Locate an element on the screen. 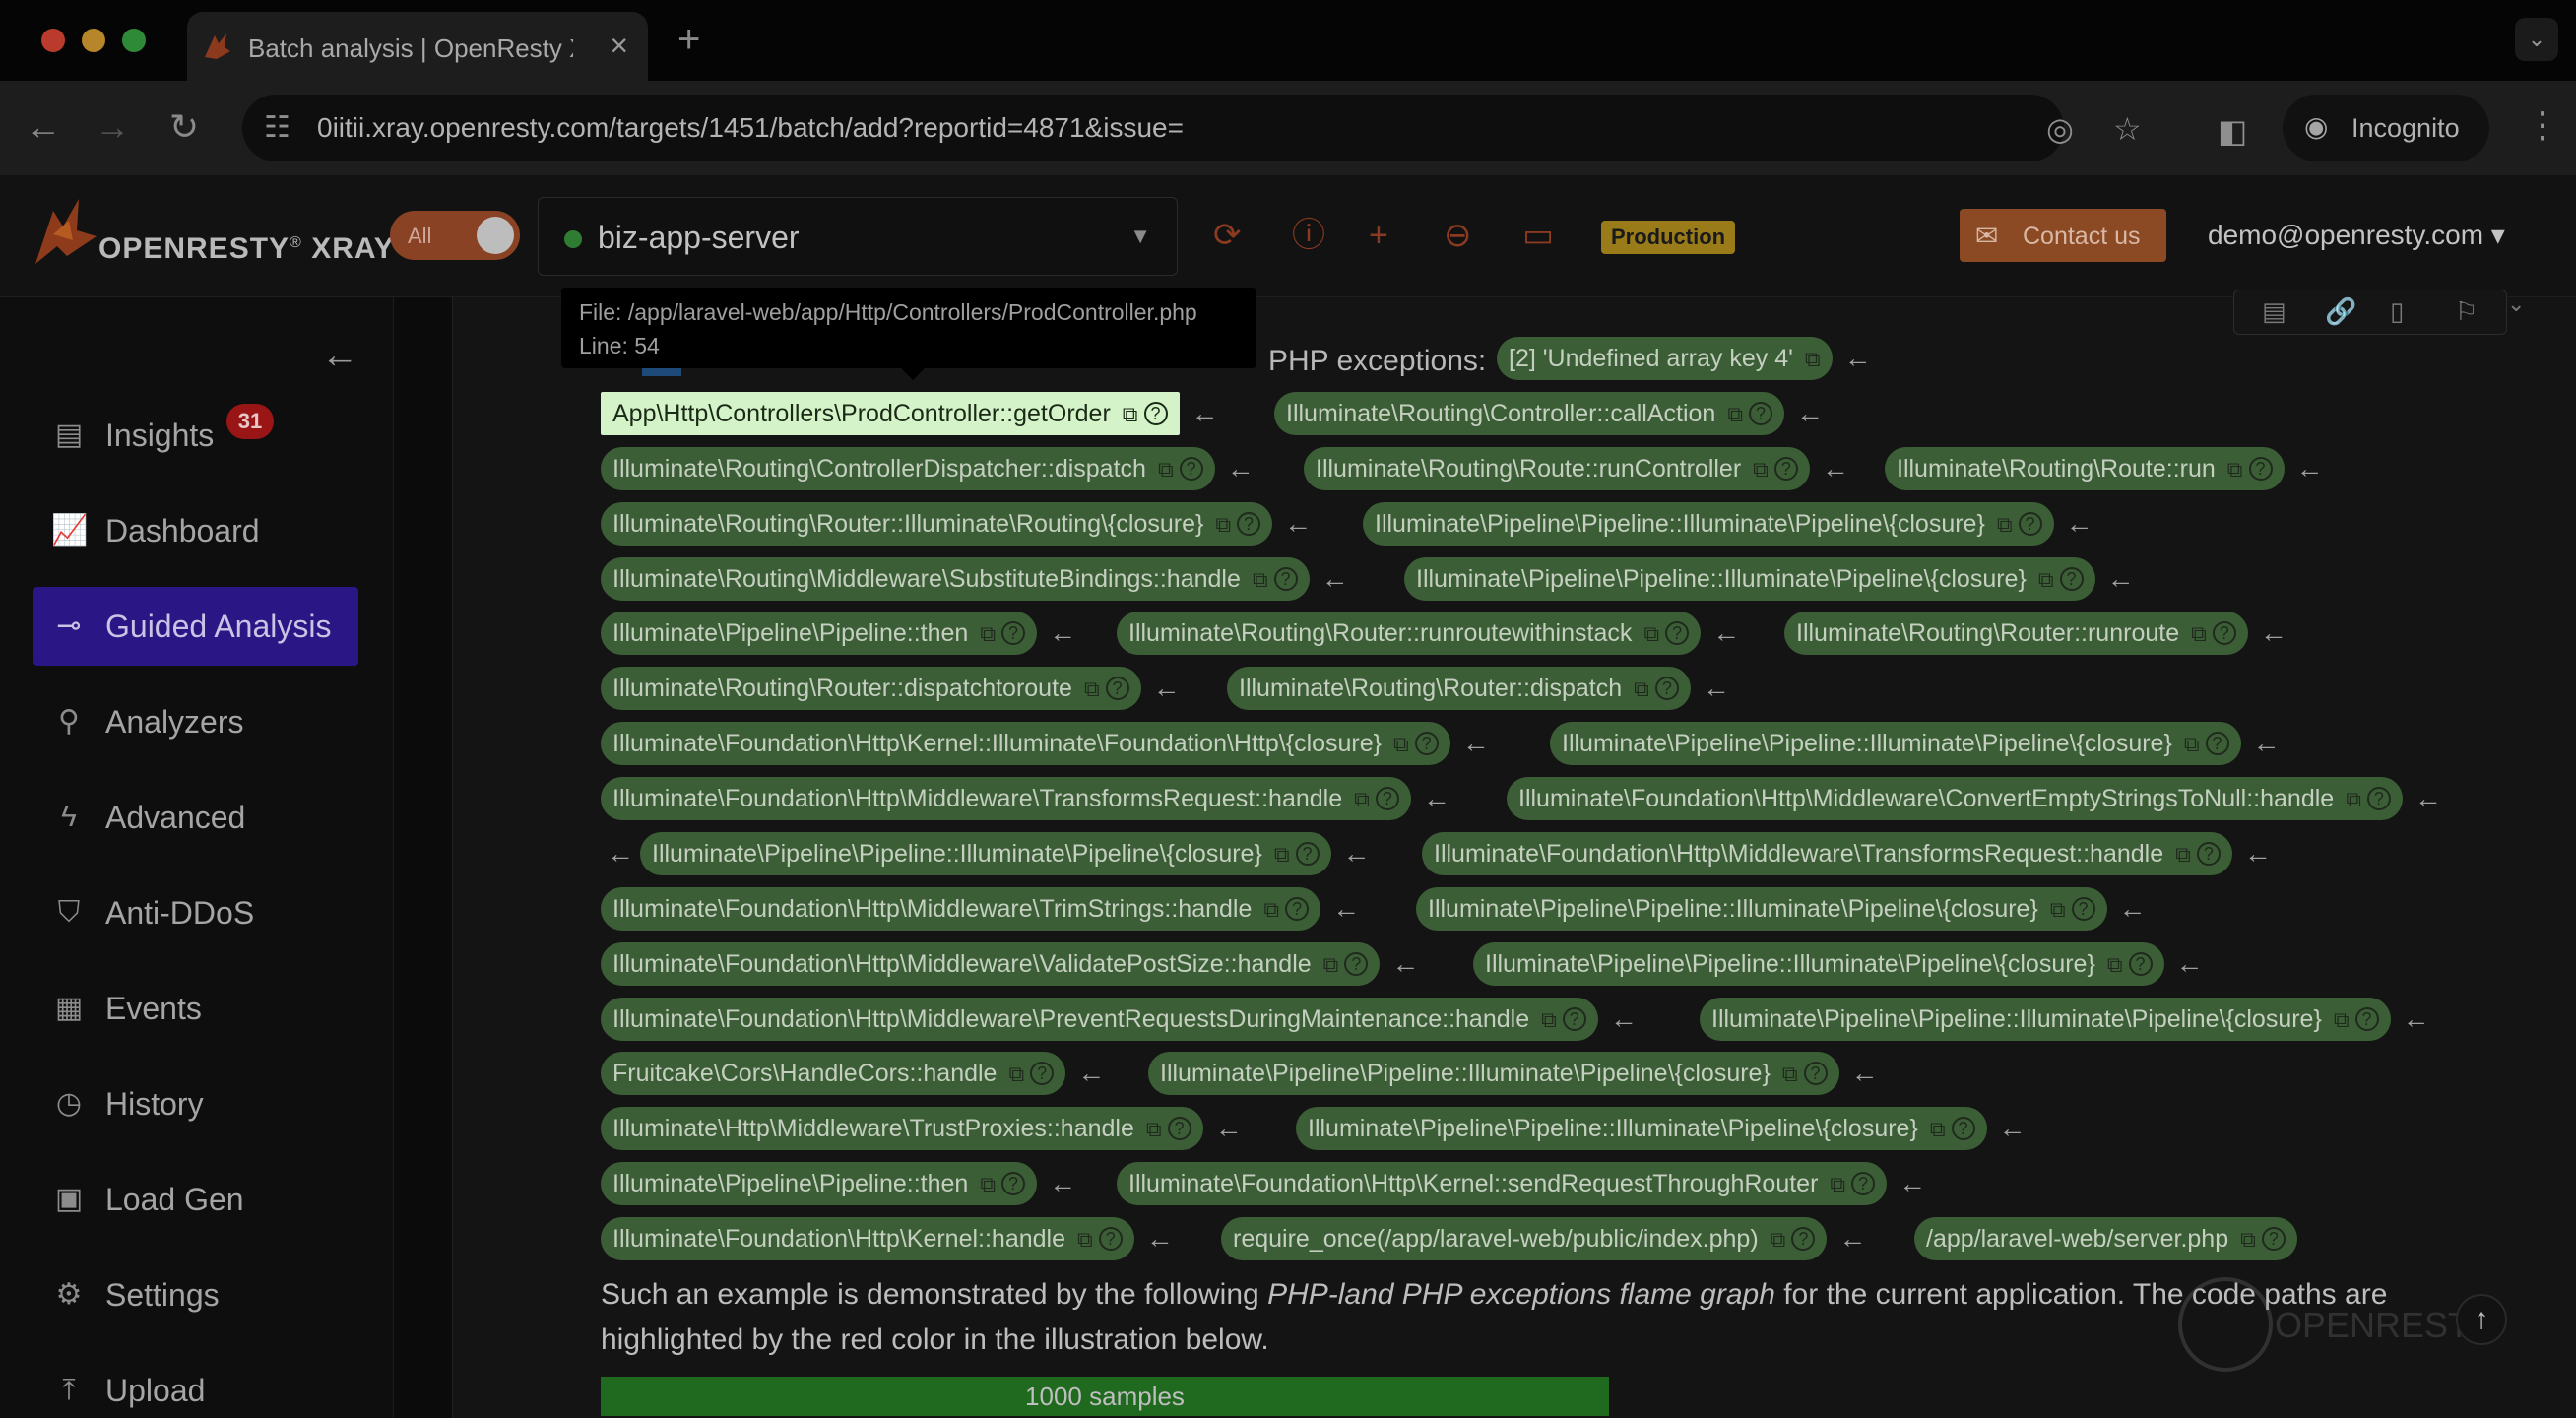 Image resolution: width=2576 pixels, height=1418 pixels. sidebar-item-upload: ⤒ Upload is located at coordinates (195, 1384).